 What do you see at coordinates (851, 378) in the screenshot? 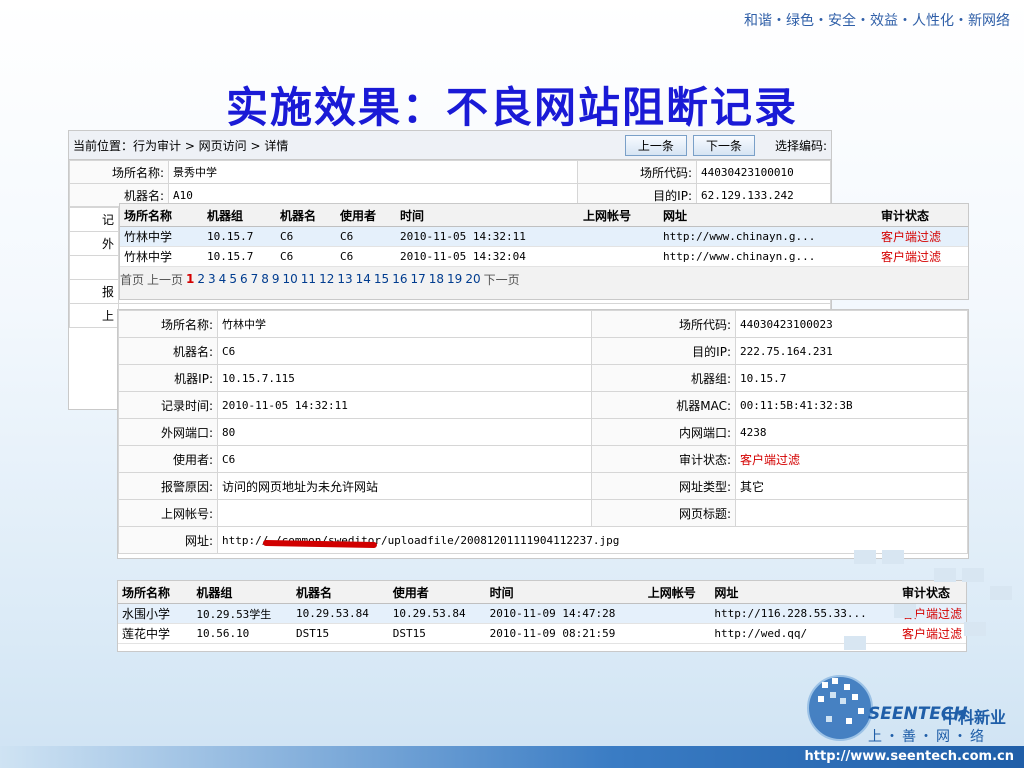
I see `field-value: 10.15.7` at bounding box center [851, 378].